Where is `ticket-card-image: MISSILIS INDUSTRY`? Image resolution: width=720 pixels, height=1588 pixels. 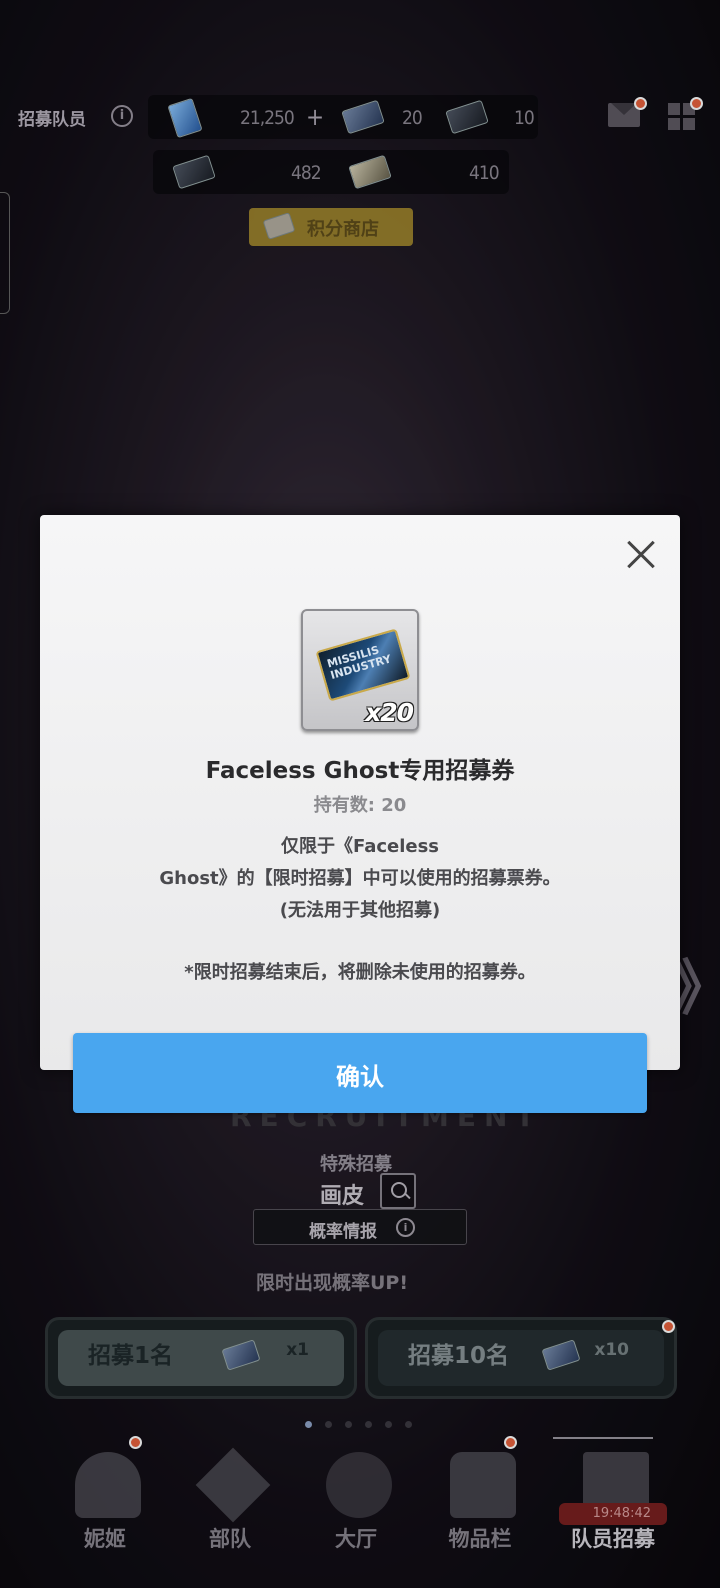
ticket-card-image: MISSILIS INDUSTRY is located at coordinates (363, 665).